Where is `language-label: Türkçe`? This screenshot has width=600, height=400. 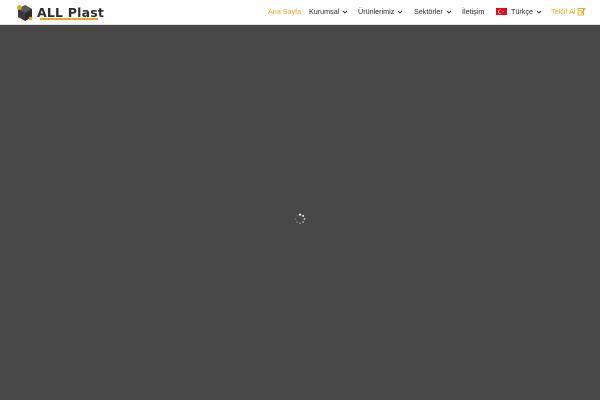 language-label: Türkçe is located at coordinates (522, 11).